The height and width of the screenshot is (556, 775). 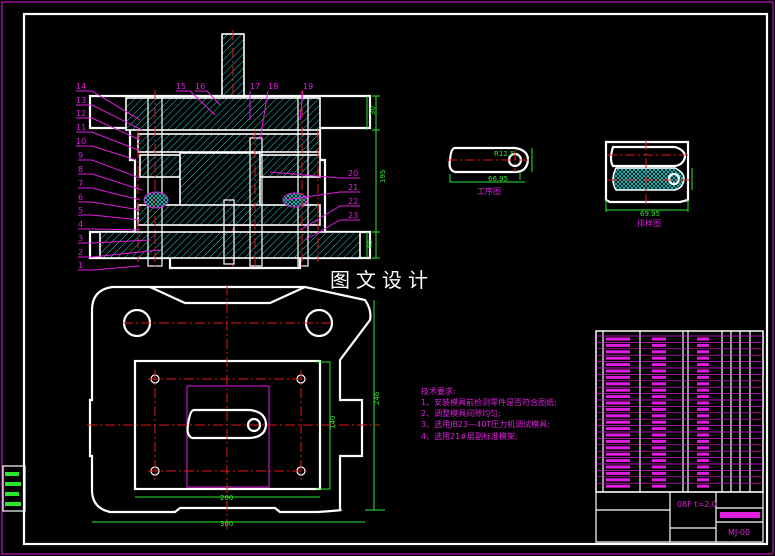 I want to click on svg-text: 16, so click(x=200, y=86).